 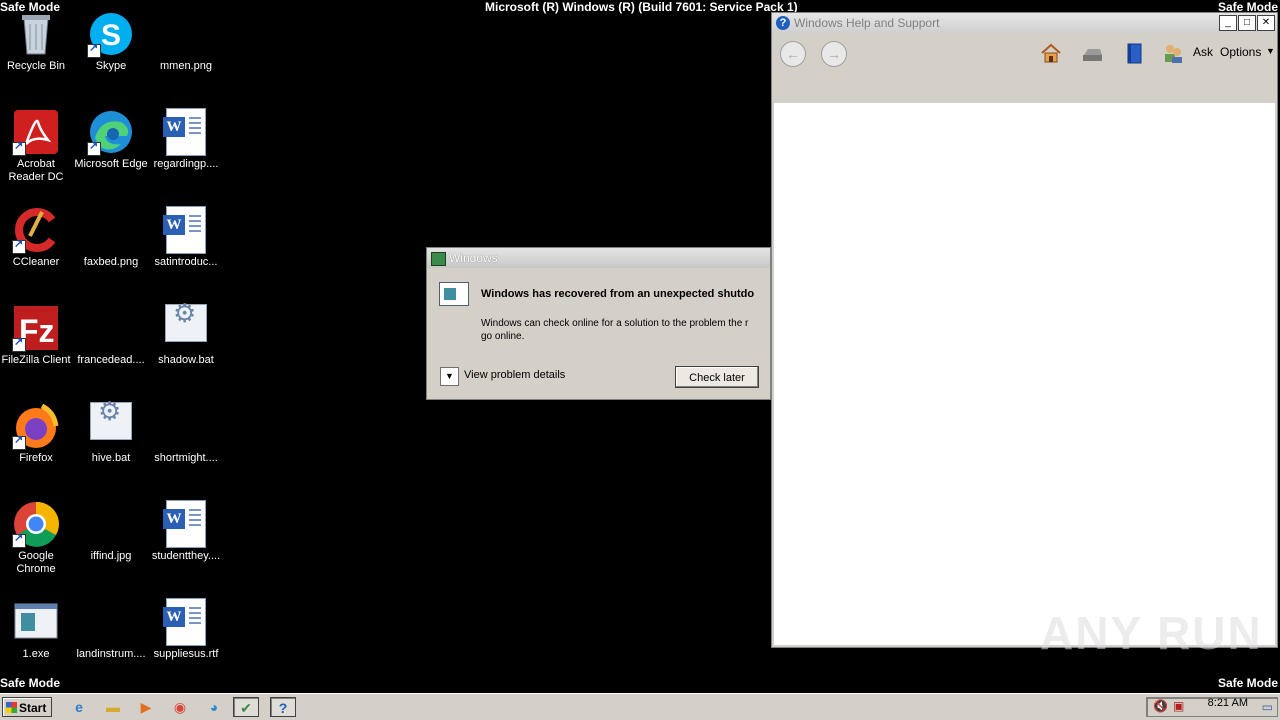 What do you see at coordinates (598, 258) in the screenshot?
I see `dialog-titlebar: Windows` at bounding box center [598, 258].